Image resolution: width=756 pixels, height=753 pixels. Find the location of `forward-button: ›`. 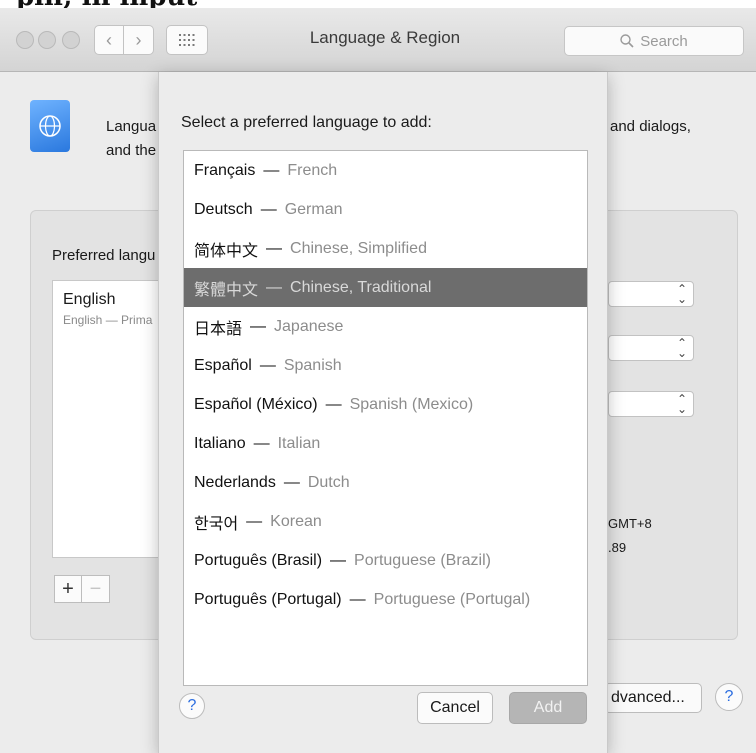

forward-button: › is located at coordinates (139, 40).